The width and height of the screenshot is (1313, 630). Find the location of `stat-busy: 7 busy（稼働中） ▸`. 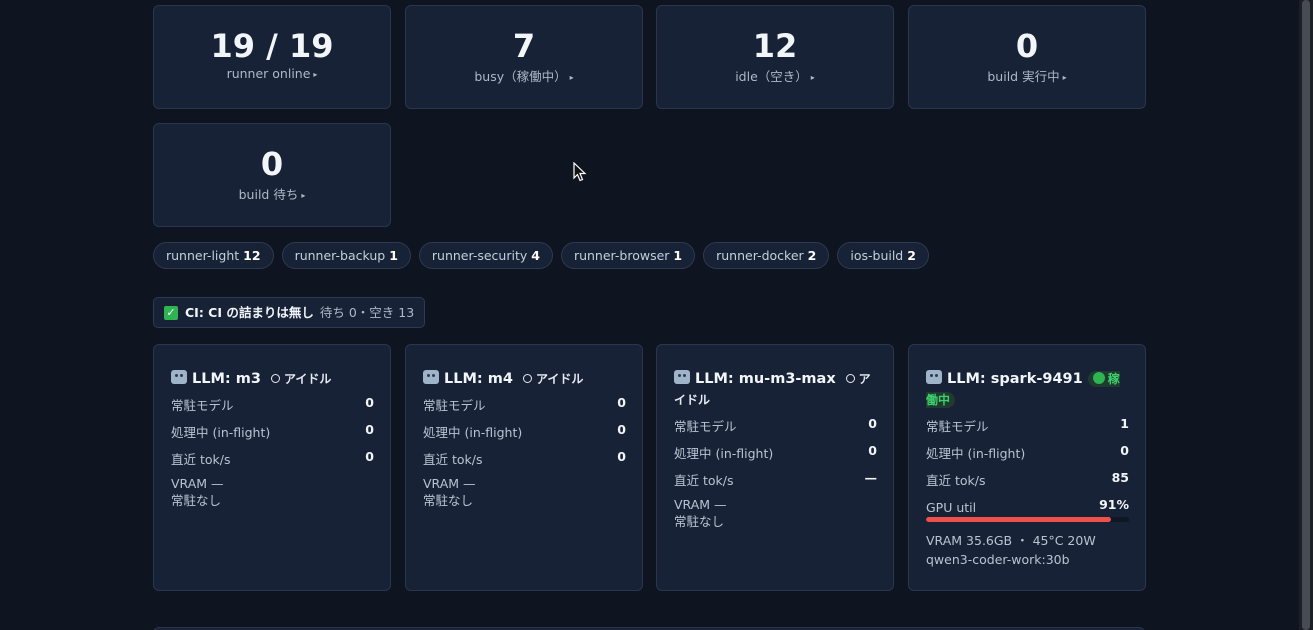

stat-busy: 7 busy（稼働中） ▸ is located at coordinates (524, 57).